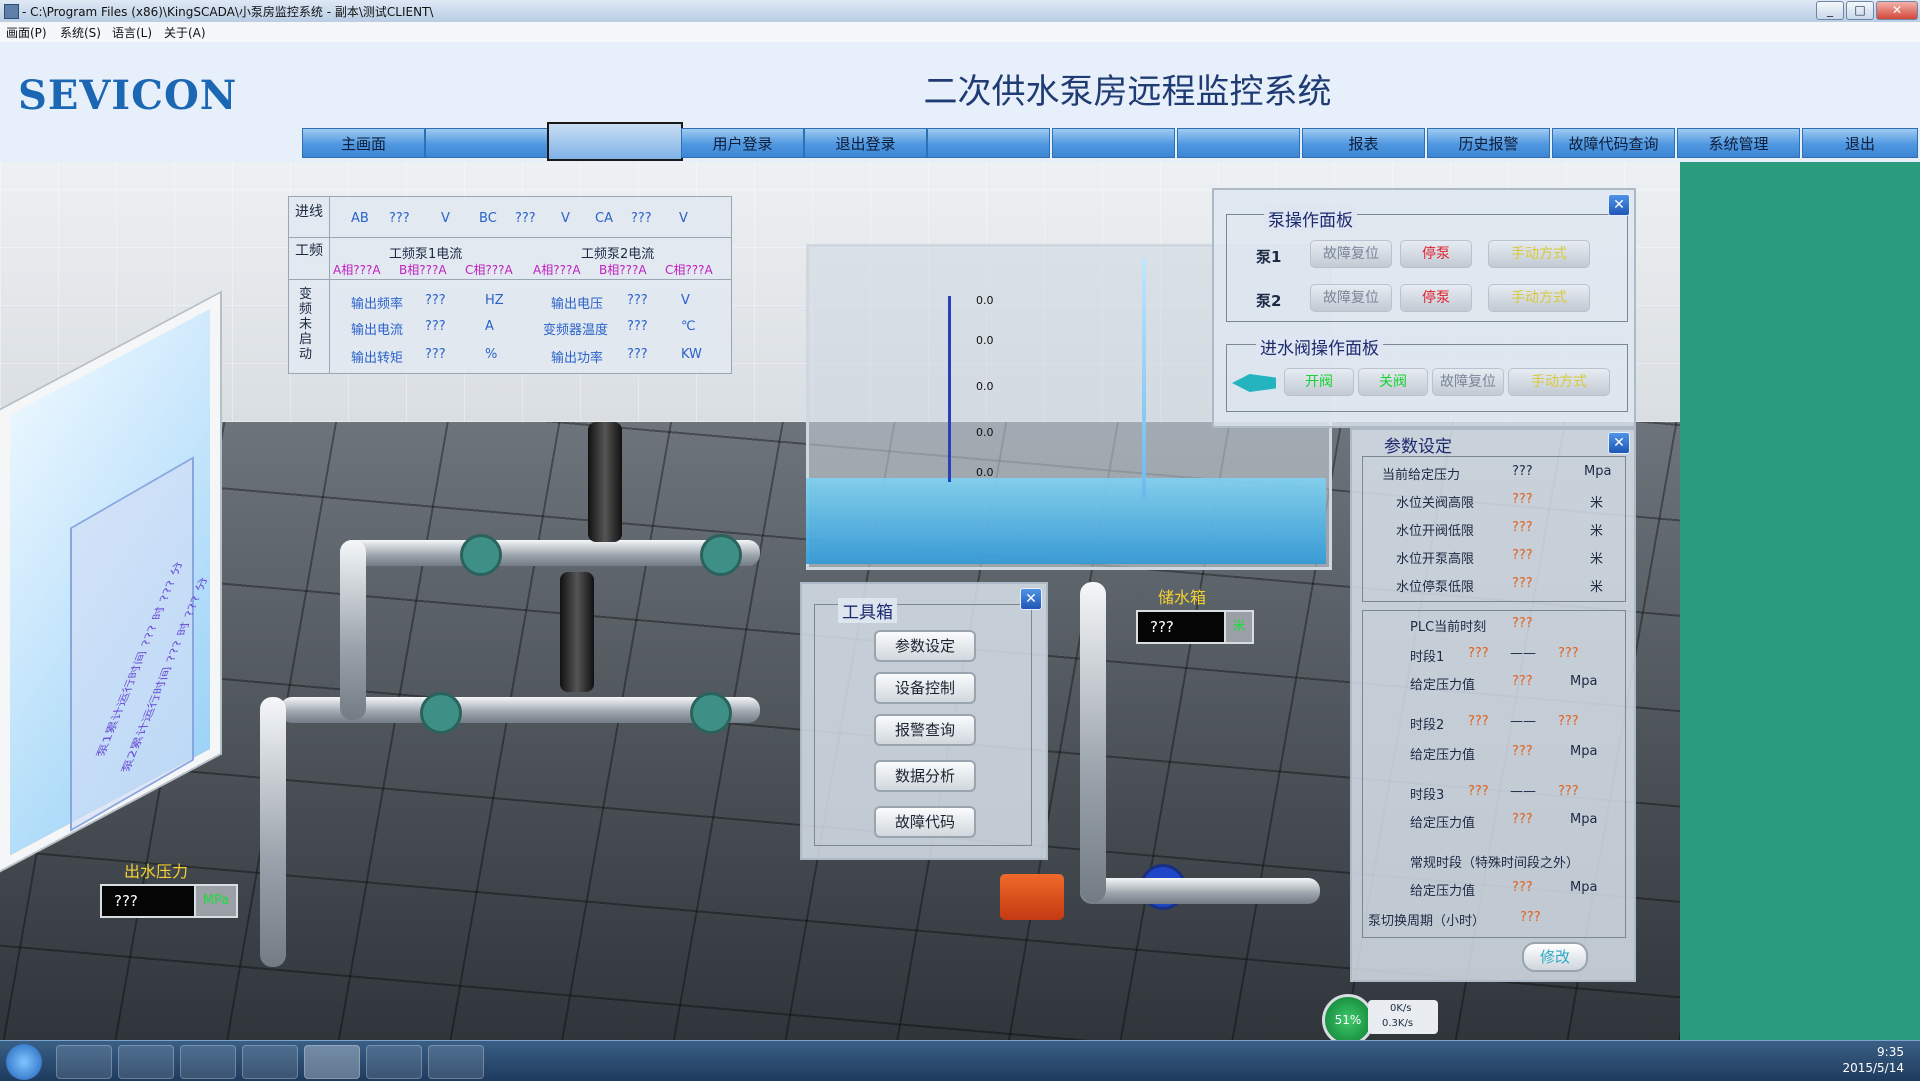  What do you see at coordinates (1522, 583) in the screenshot?
I see `level-pump-low-value: ???` at bounding box center [1522, 583].